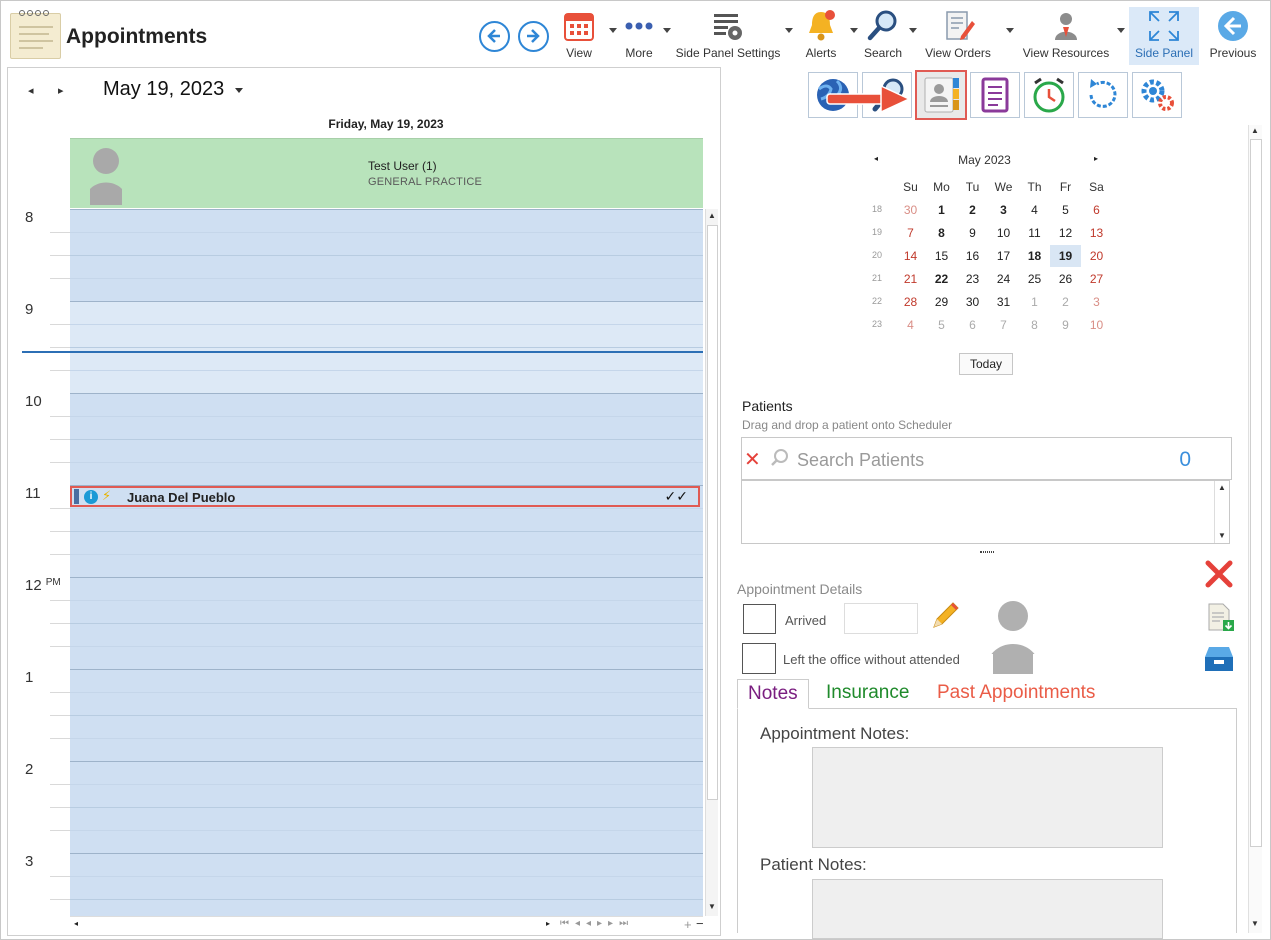 The height and width of the screenshot is (940, 1271). Describe the element at coordinates (239, 90) in the screenshot. I see `date-dropdown-caret` at that location.